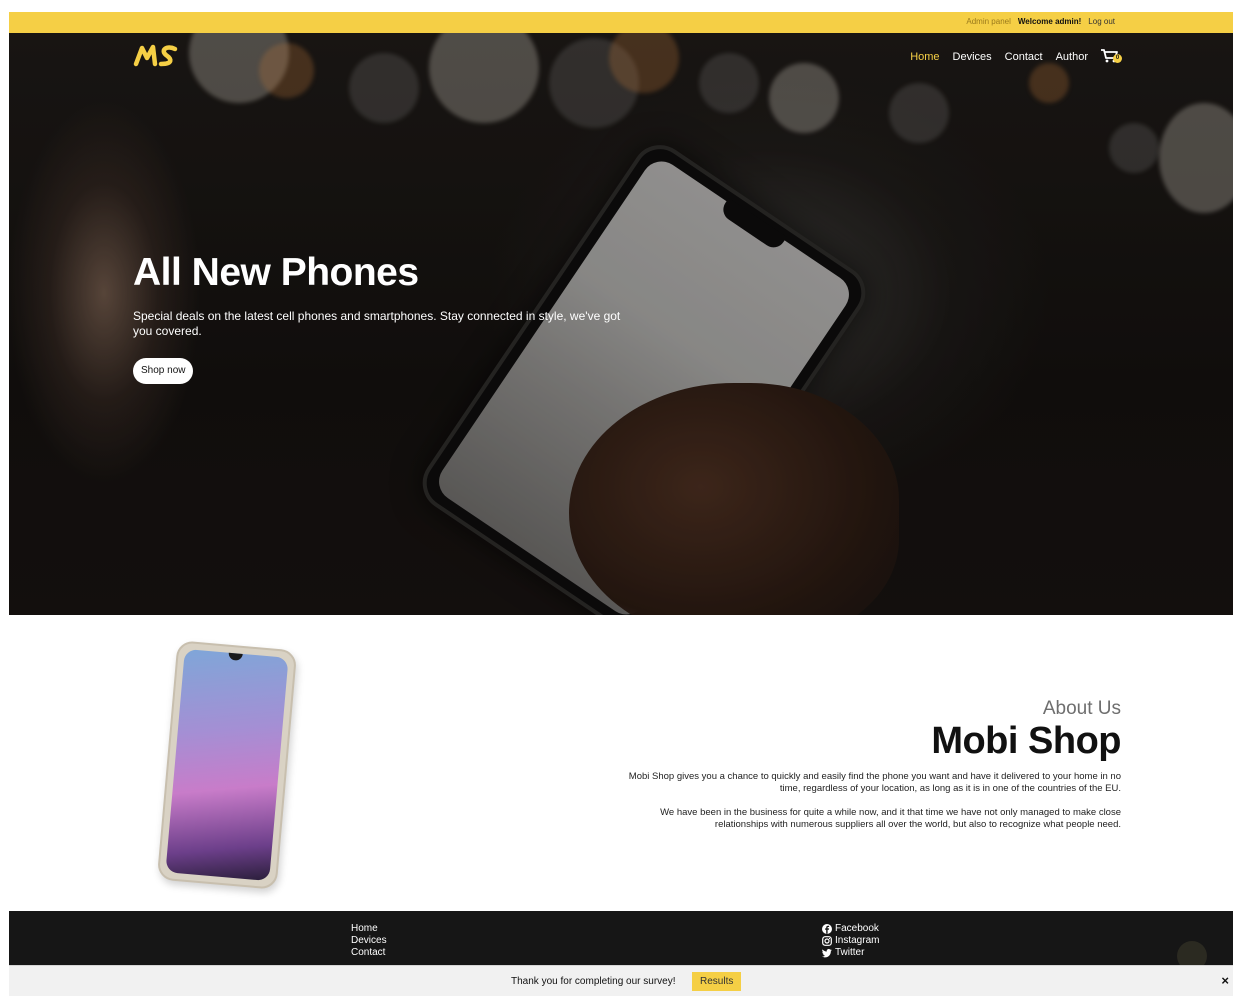 Image resolution: width=1233 pixels, height=996 pixels. What do you see at coordinates (1024, 57) in the screenshot?
I see `nav-contact: Contact` at bounding box center [1024, 57].